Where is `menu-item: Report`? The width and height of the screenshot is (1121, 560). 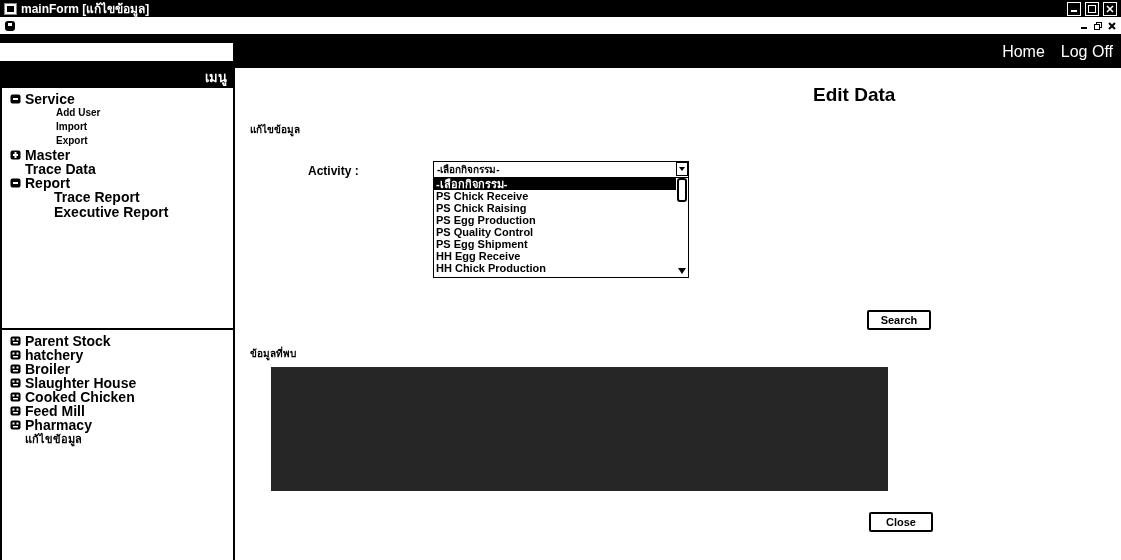 menu-item: Report is located at coordinates (48, 183).